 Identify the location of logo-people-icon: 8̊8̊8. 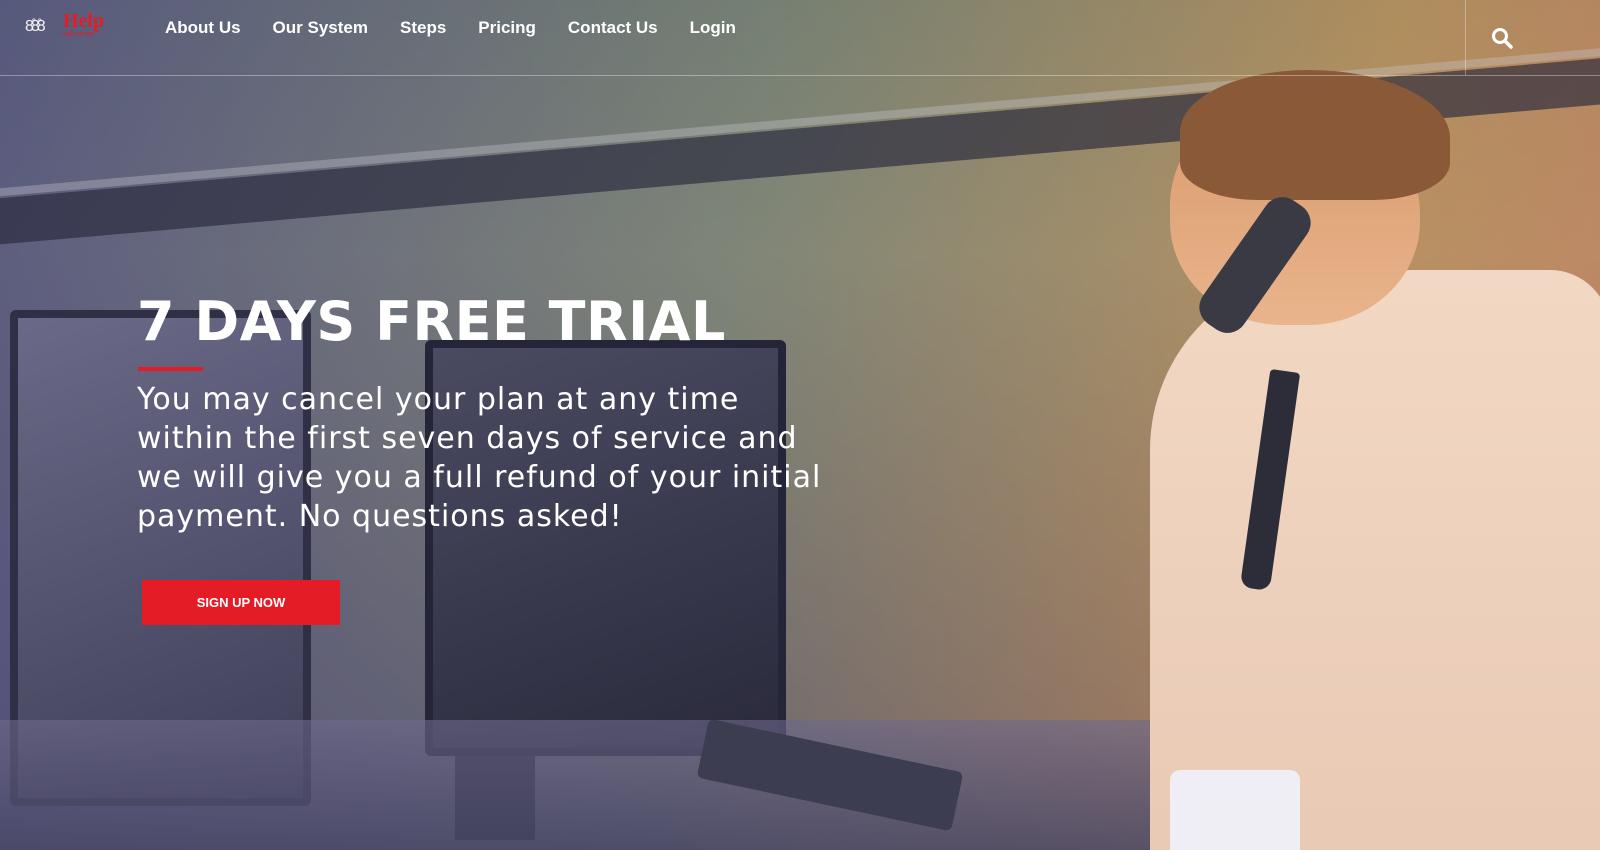
(35, 26).